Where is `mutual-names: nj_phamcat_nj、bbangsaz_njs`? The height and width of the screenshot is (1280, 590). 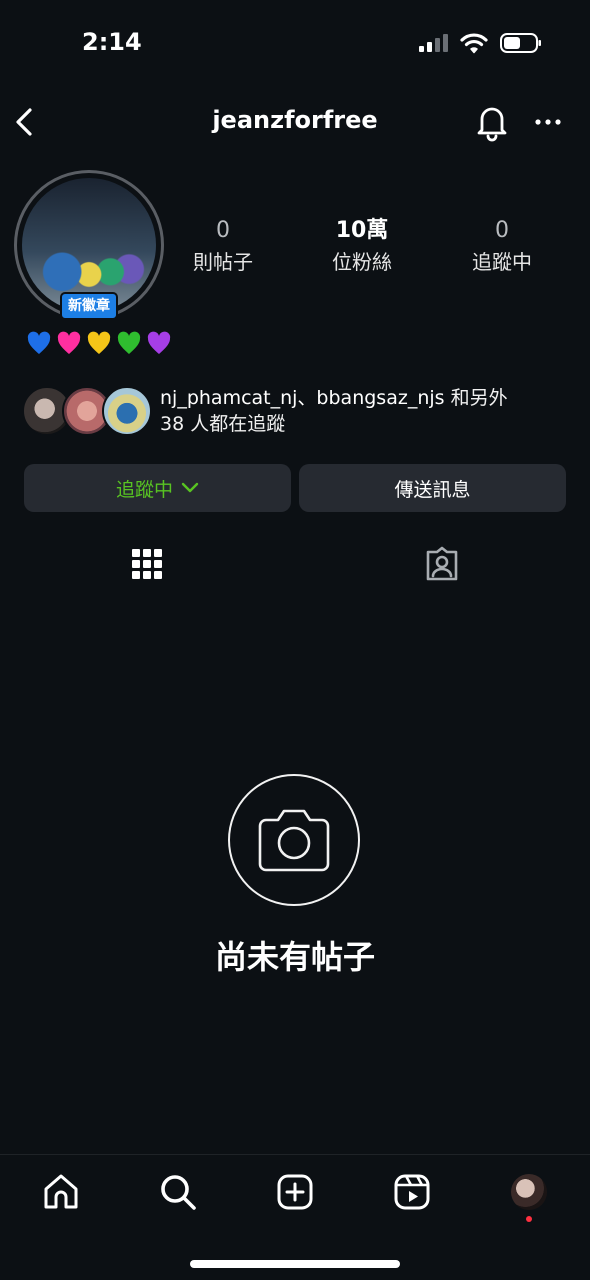 mutual-names: nj_phamcat_nj、bbangsaz_njs is located at coordinates (302, 398).